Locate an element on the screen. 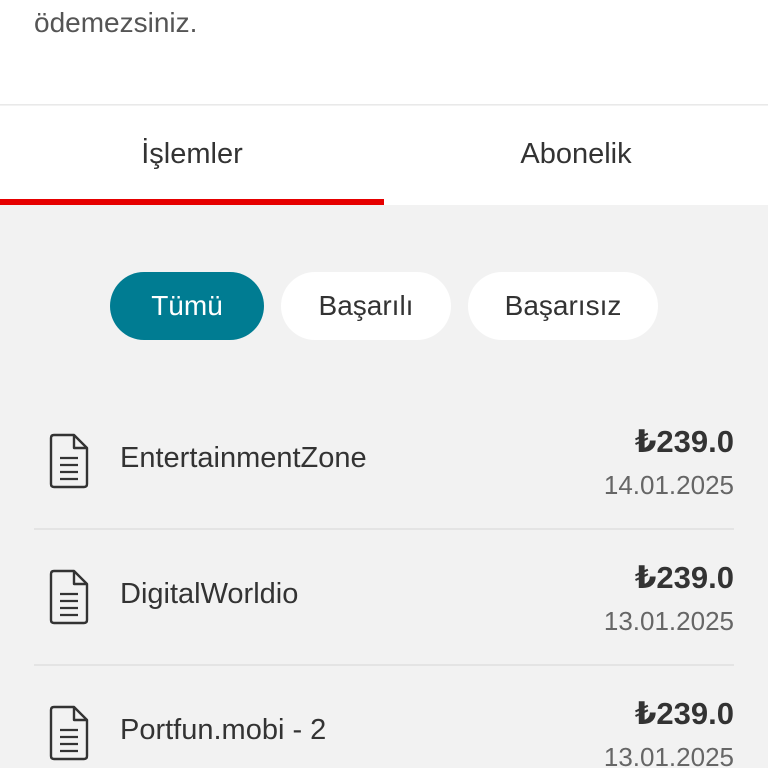  filter-all-label: Tümü is located at coordinates (187, 305).